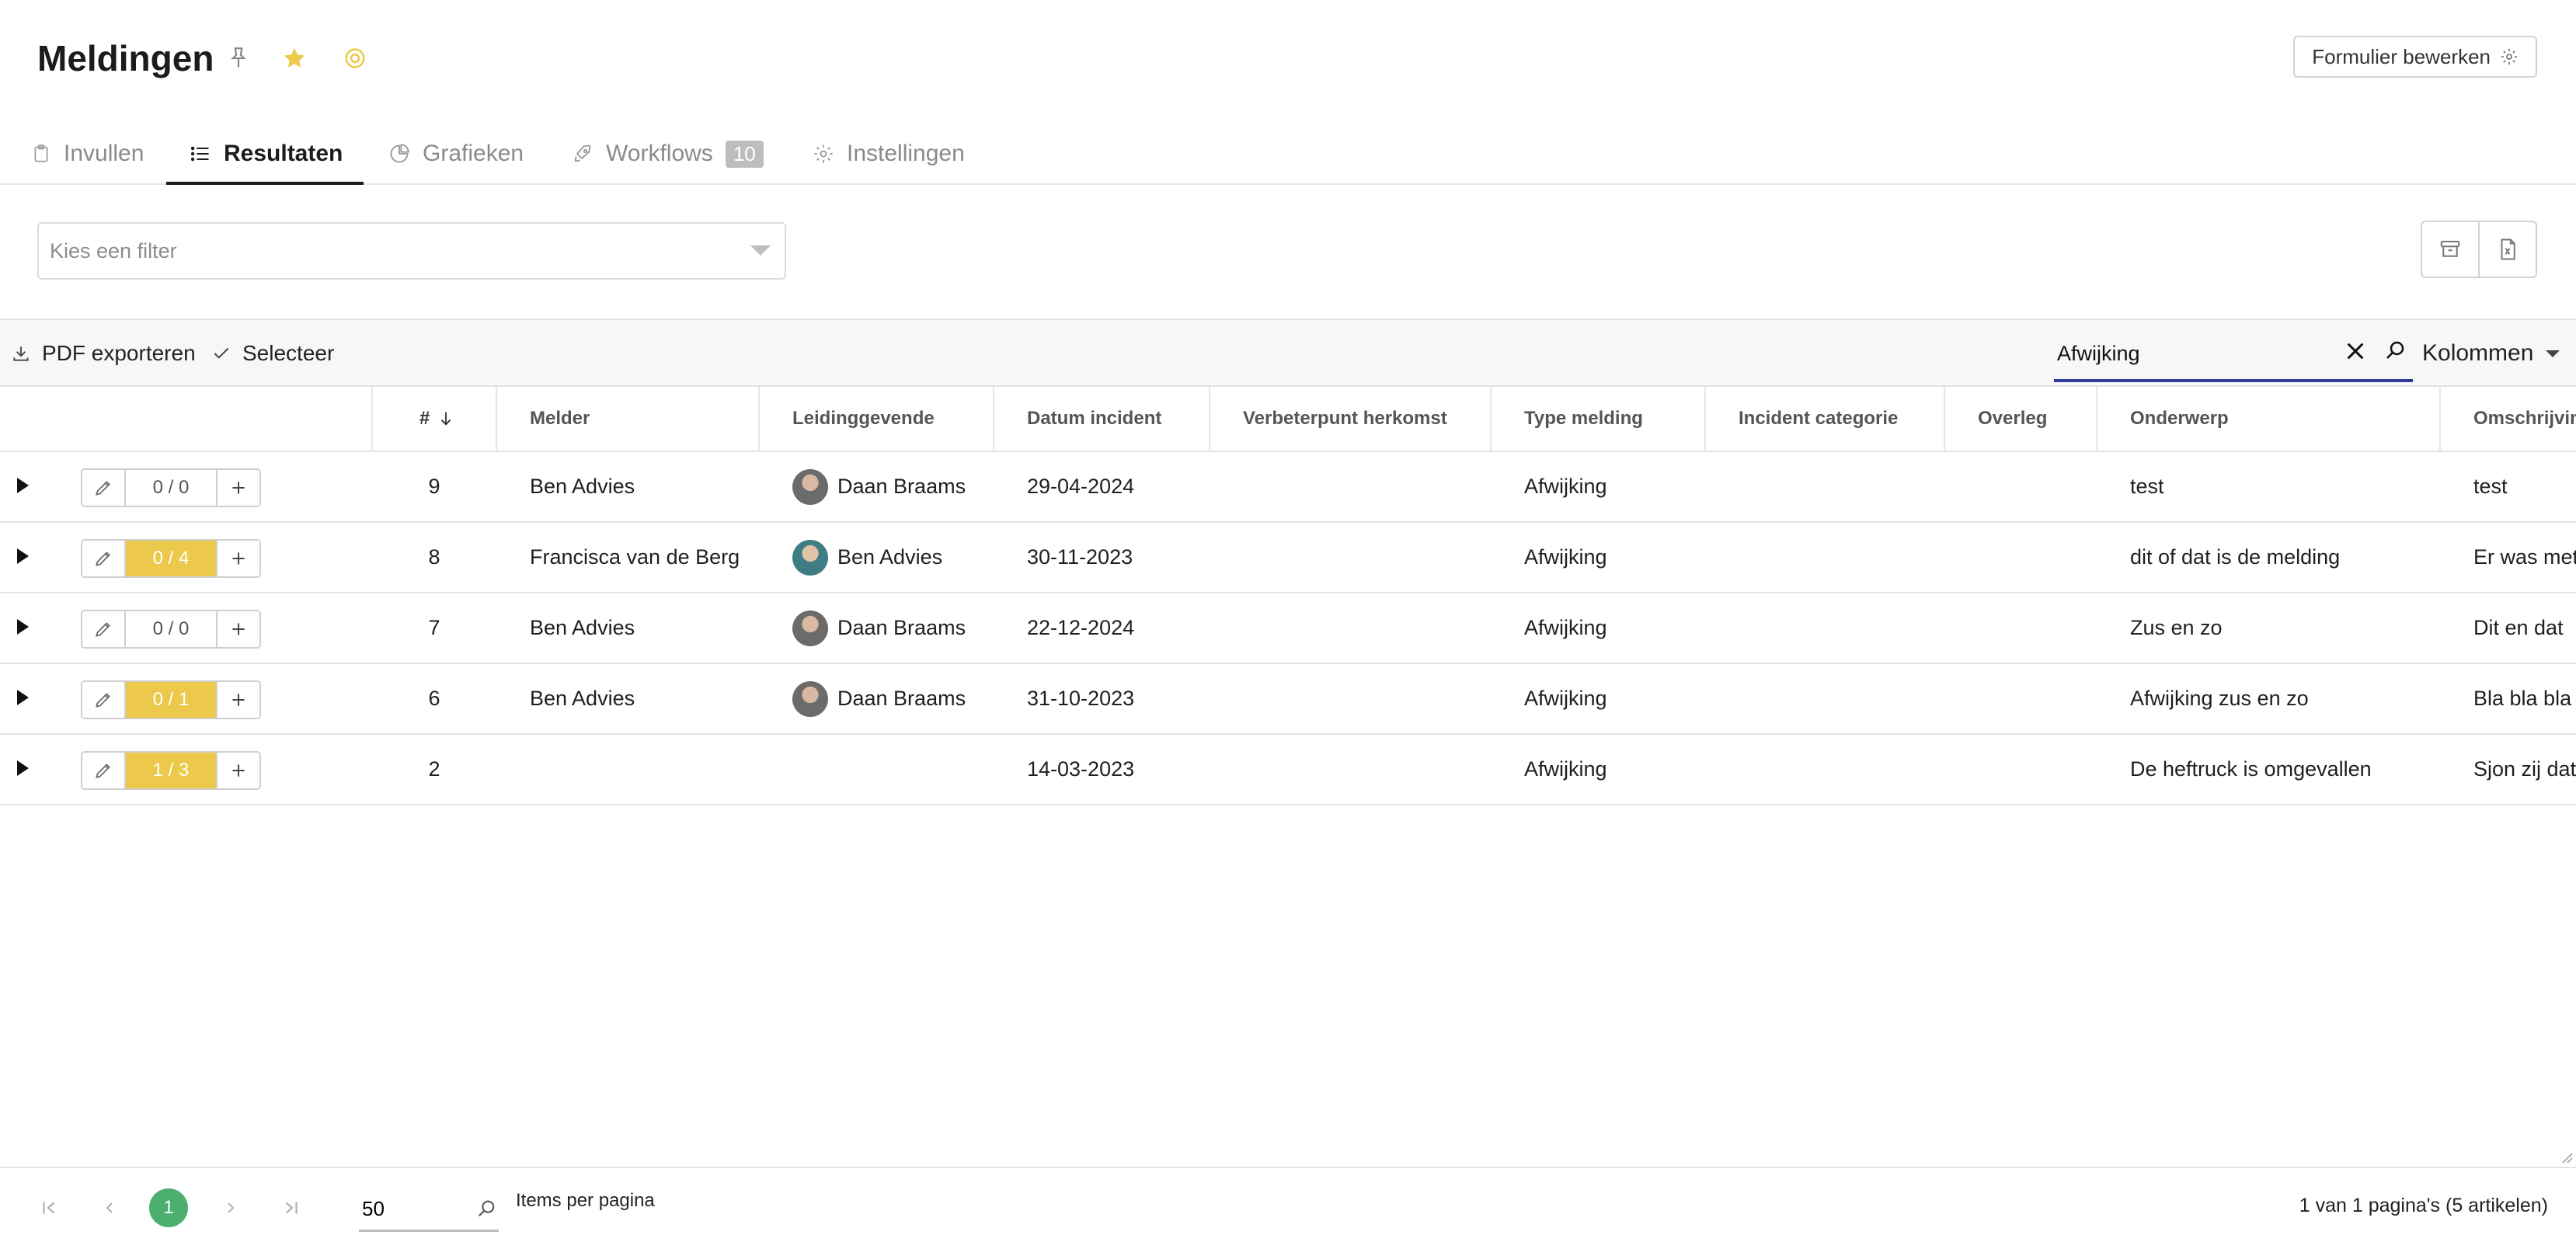 The image size is (2576, 1249). What do you see at coordinates (408, 1209) in the screenshot?
I see `items-per-page-input` at bounding box center [408, 1209].